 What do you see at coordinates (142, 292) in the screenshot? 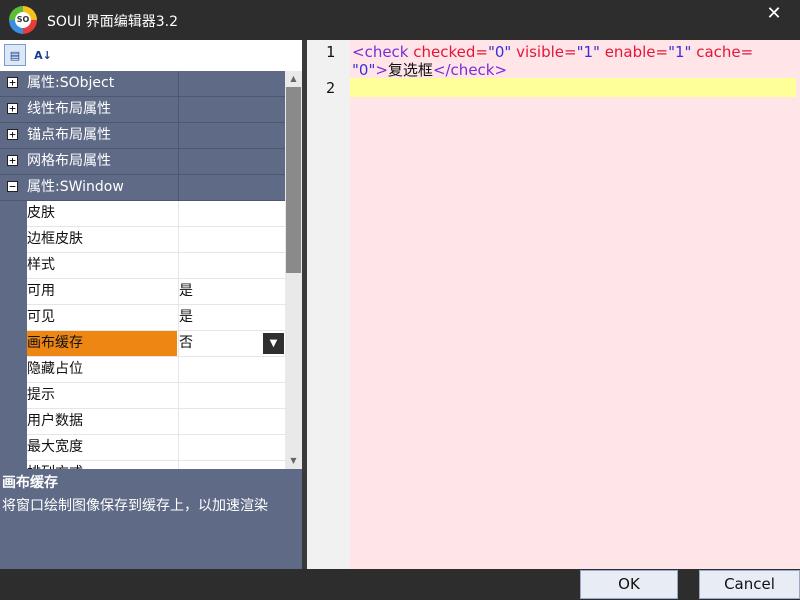
I see `property-row-enabled: 可用 是` at bounding box center [142, 292].